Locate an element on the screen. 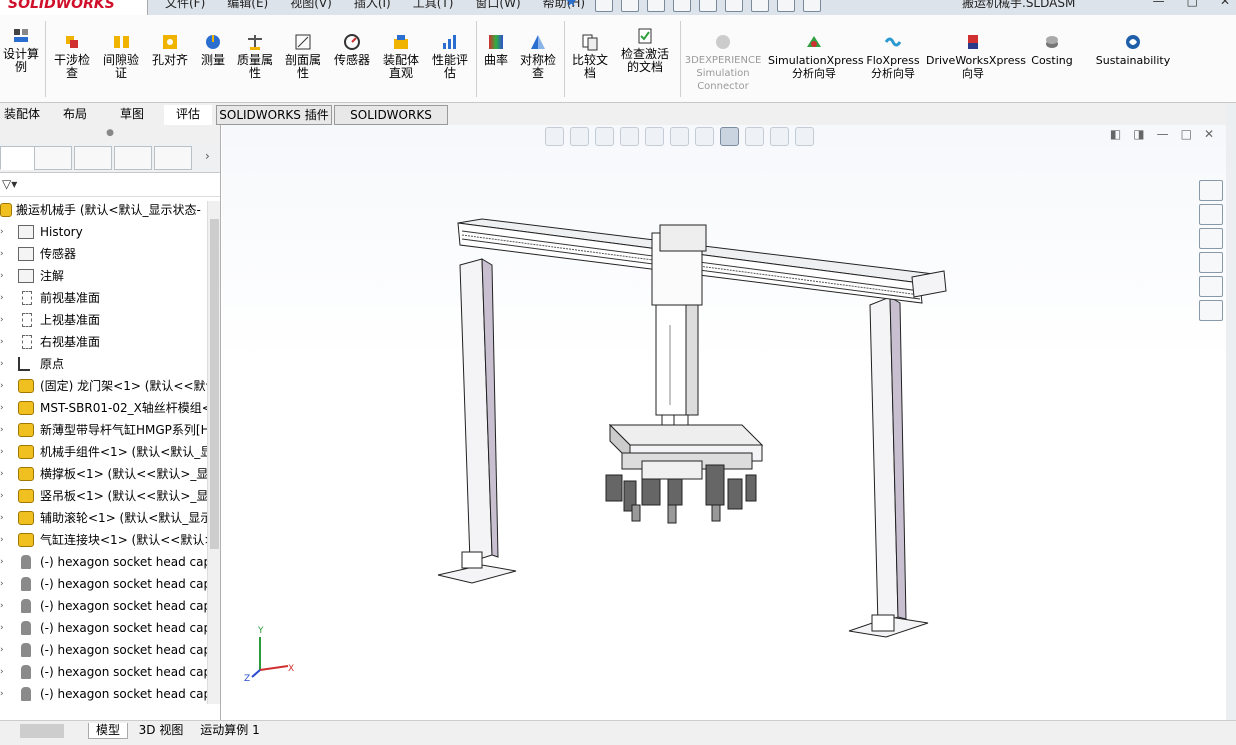 This screenshot has width=1236, height=745. simulationxpress-button: SimulationXpress 分析向导 is located at coordinates (816, 56).